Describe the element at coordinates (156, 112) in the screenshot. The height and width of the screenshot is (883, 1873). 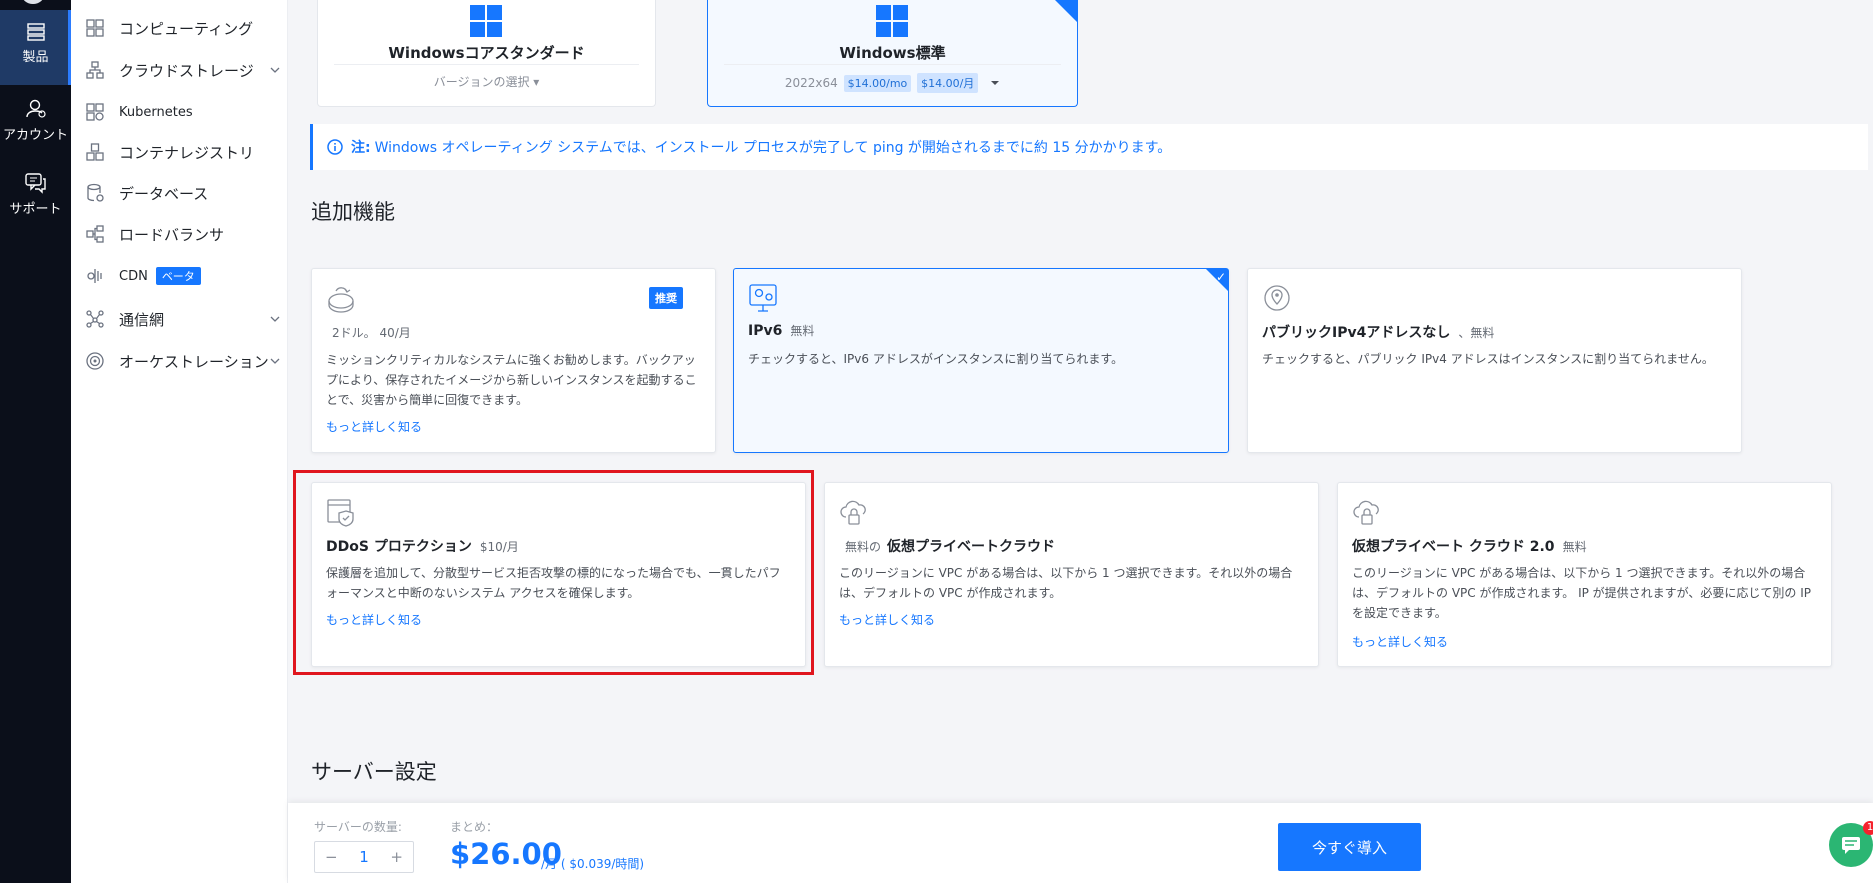
I see `menu-label: Kubernetes` at that location.